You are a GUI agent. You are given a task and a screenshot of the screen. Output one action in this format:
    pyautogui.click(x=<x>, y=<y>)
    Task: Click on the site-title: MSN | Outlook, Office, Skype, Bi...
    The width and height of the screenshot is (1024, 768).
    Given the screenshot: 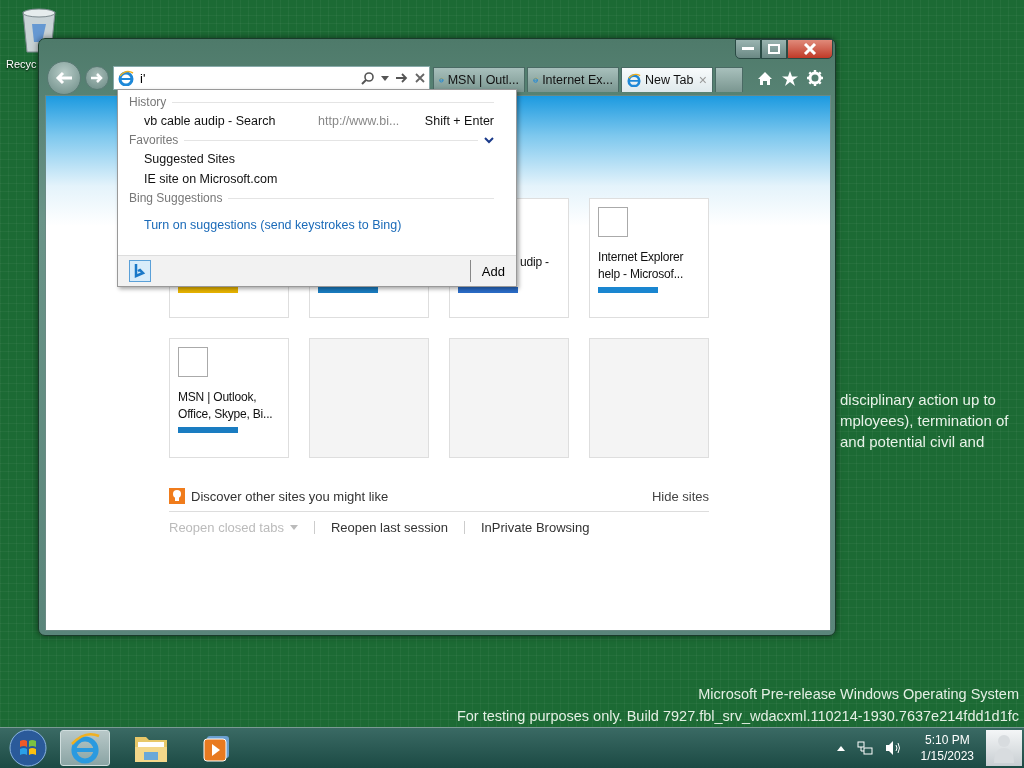 What is the action you would take?
    pyautogui.click(x=226, y=406)
    